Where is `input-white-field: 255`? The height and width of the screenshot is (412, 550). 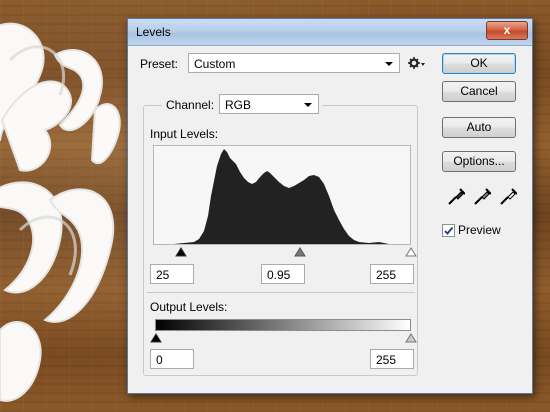
input-white-field: 255 is located at coordinates (392, 274).